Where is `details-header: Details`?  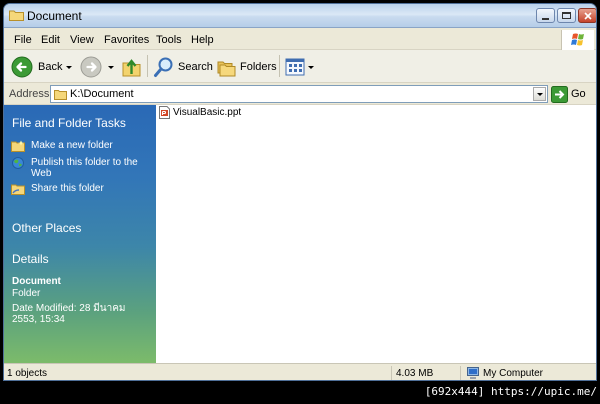
details-header: Details is located at coordinates (30, 259).